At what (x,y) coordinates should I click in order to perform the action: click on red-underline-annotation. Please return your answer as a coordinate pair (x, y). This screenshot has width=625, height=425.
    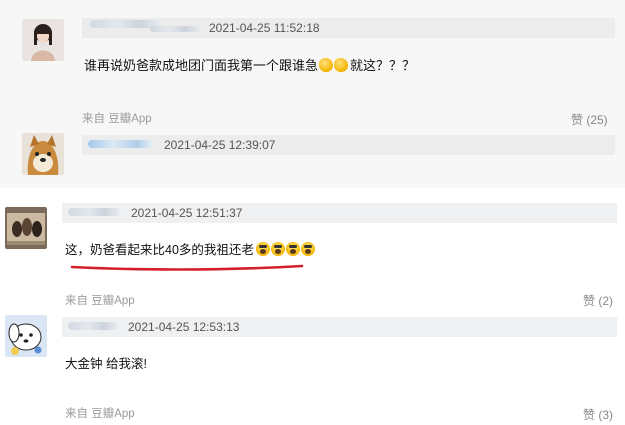
    Looking at the image, I should click on (187, 267).